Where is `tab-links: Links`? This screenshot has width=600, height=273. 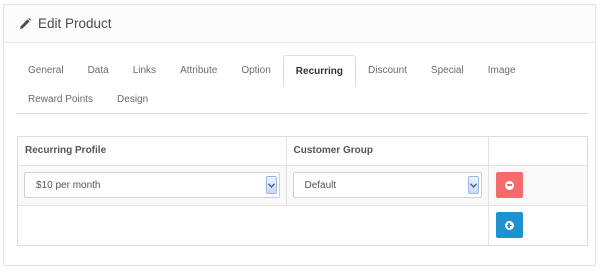 tab-links: Links is located at coordinates (144, 71).